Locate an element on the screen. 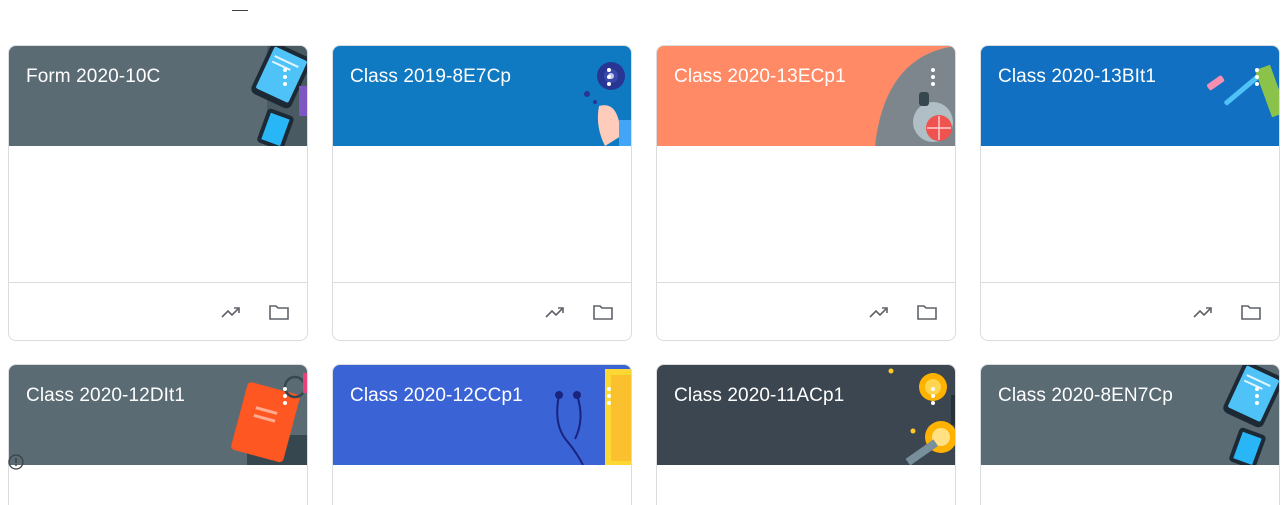 This screenshot has height=505, width=1281. class-card: Class 2020-12CCp1 is located at coordinates (482, 434).